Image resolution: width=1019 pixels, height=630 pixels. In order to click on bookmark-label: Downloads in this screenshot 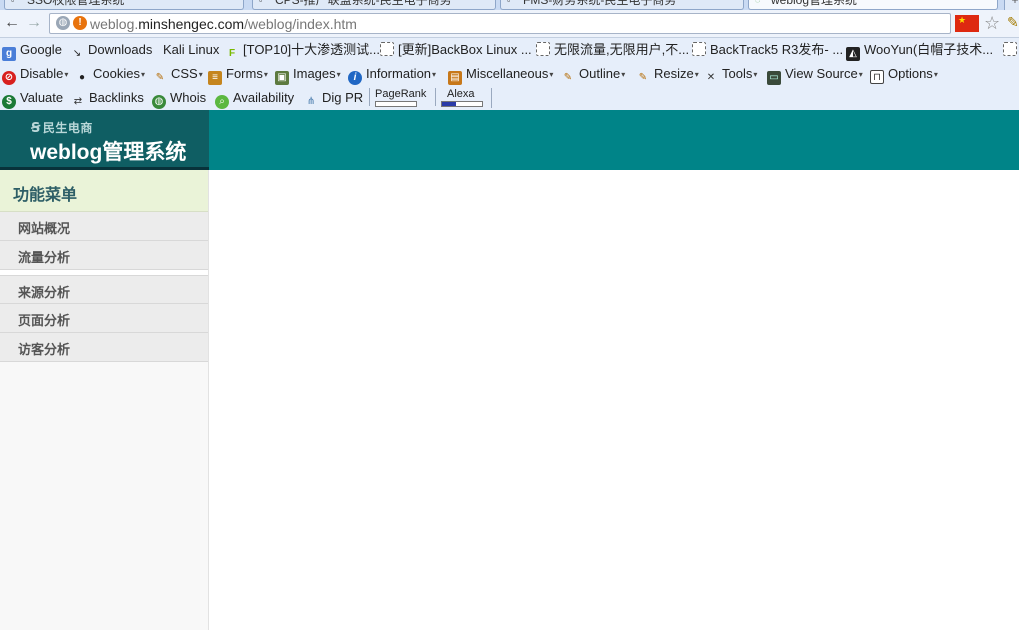, I will do `click(120, 49)`.